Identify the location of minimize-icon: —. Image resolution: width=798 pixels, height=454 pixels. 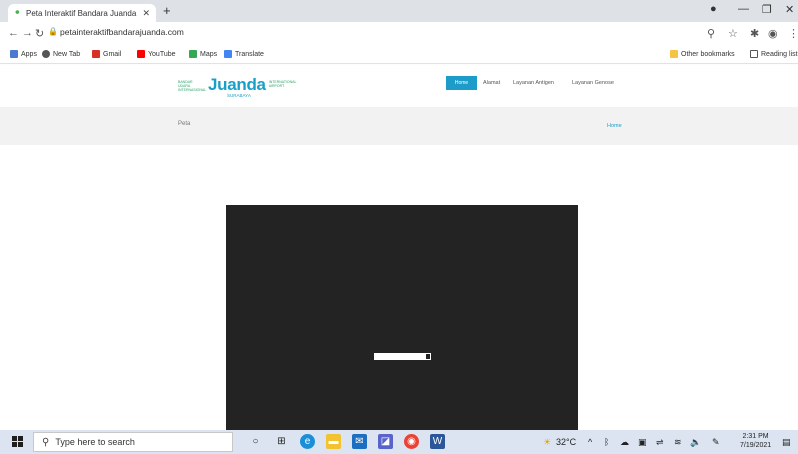
(743, 9).